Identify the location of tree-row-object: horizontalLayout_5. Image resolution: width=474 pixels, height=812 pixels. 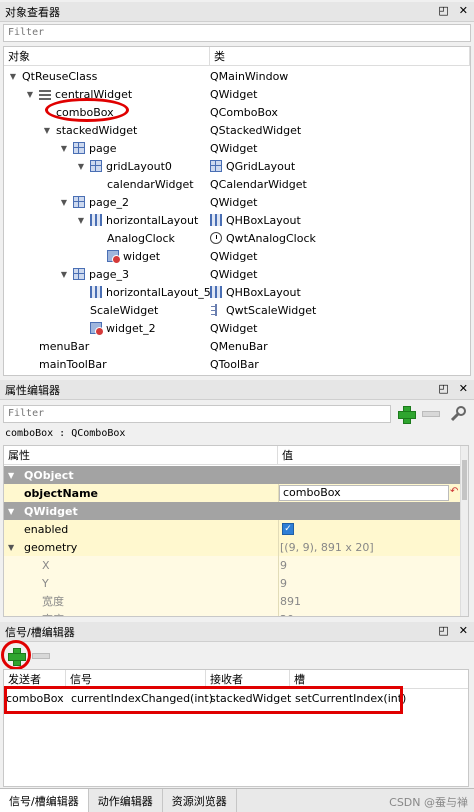
(143, 292).